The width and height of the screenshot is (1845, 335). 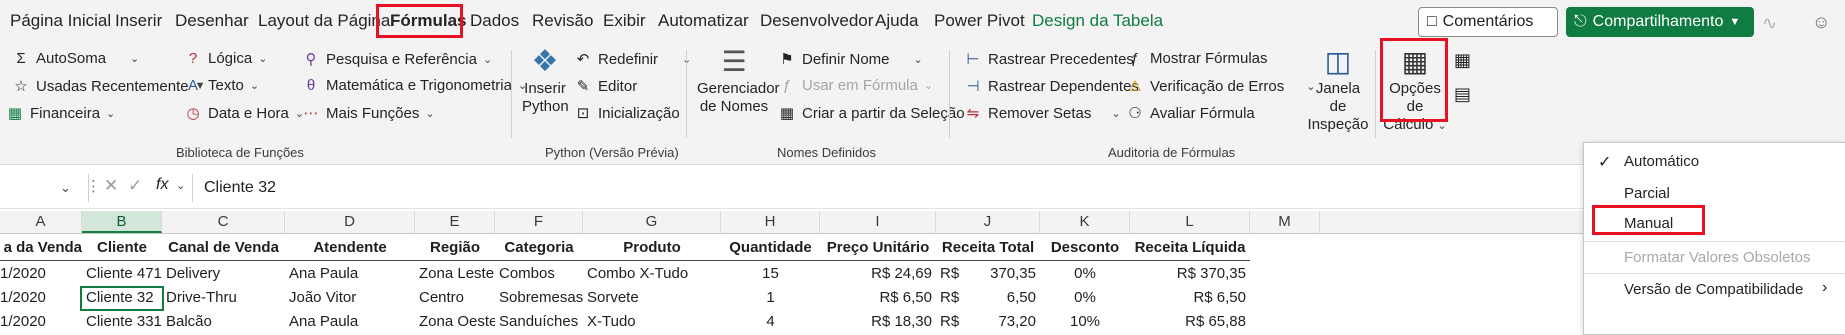 I want to click on tab-layout-da-pagina: Layout da Página, so click(x=324, y=21).